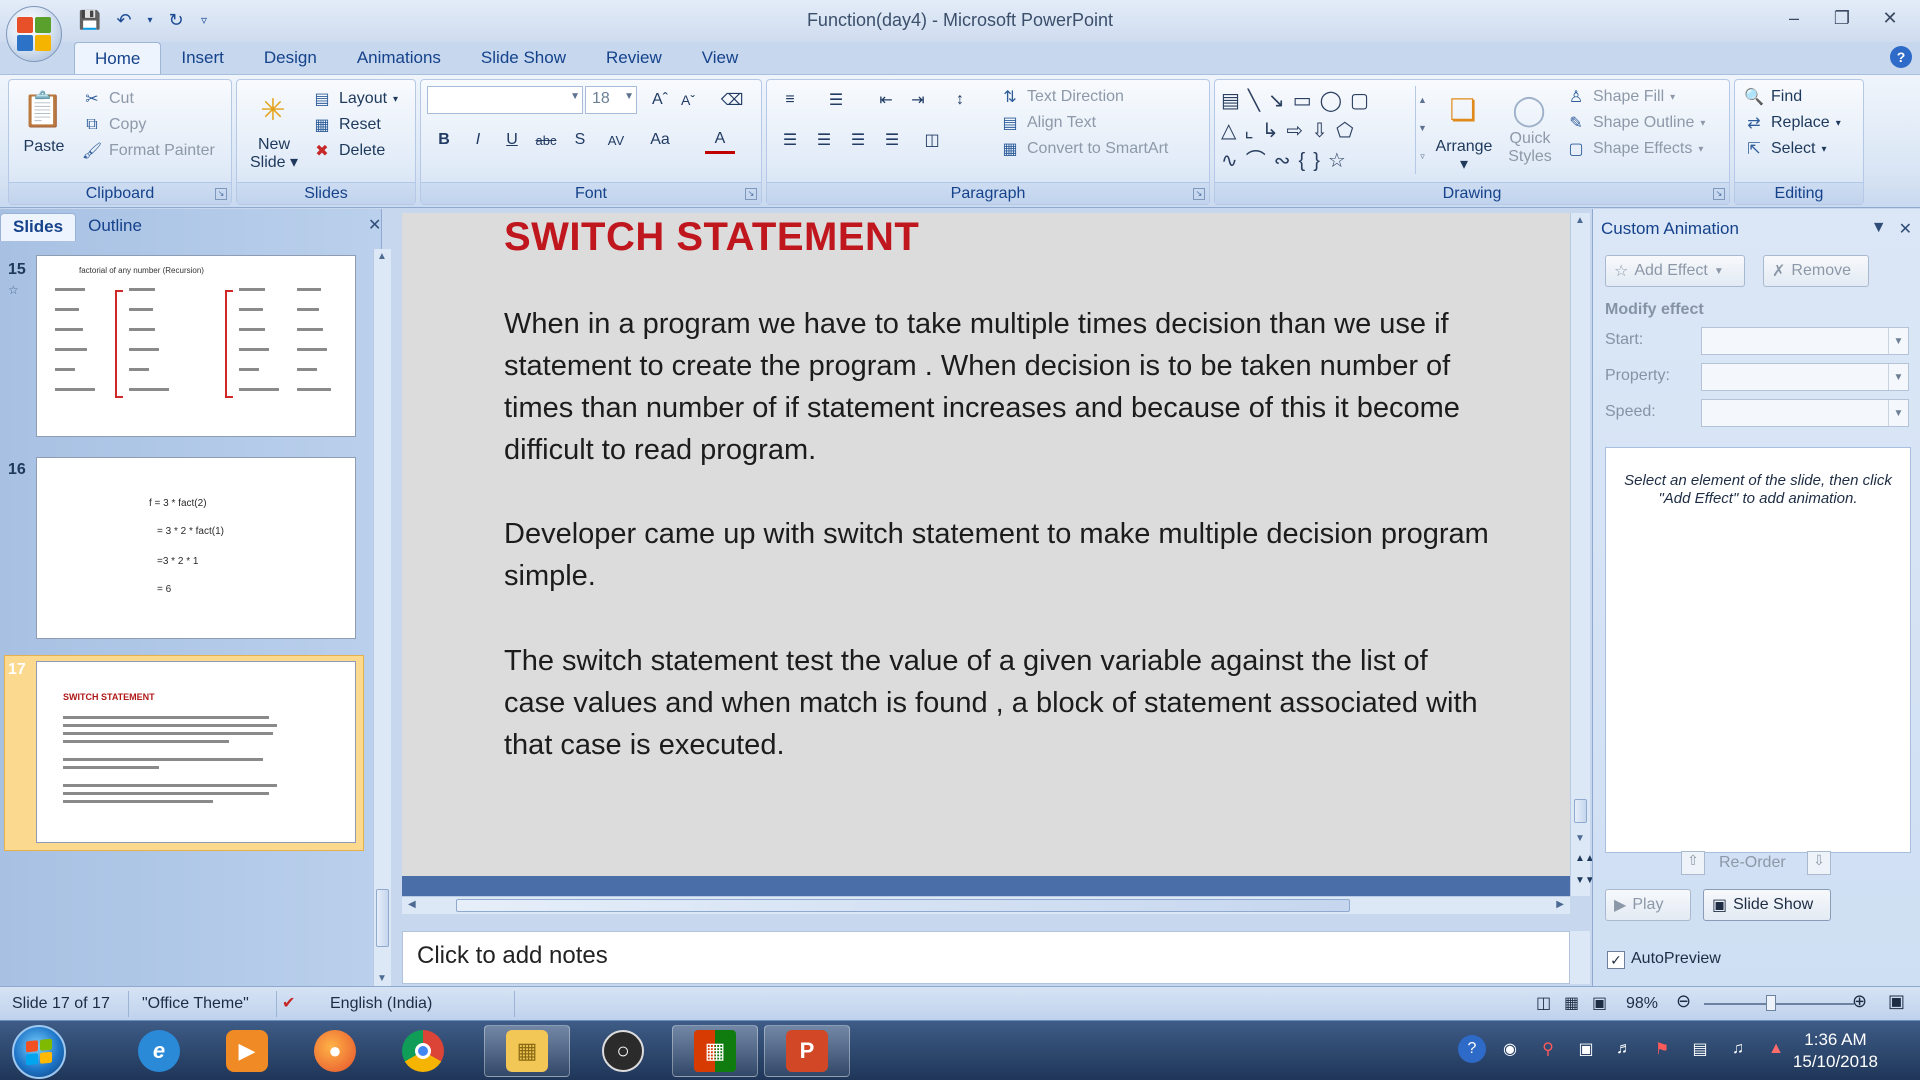  Describe the element at coordinates (399, 58) in the screenshot. I see `tab-animations: Animations` at that location.